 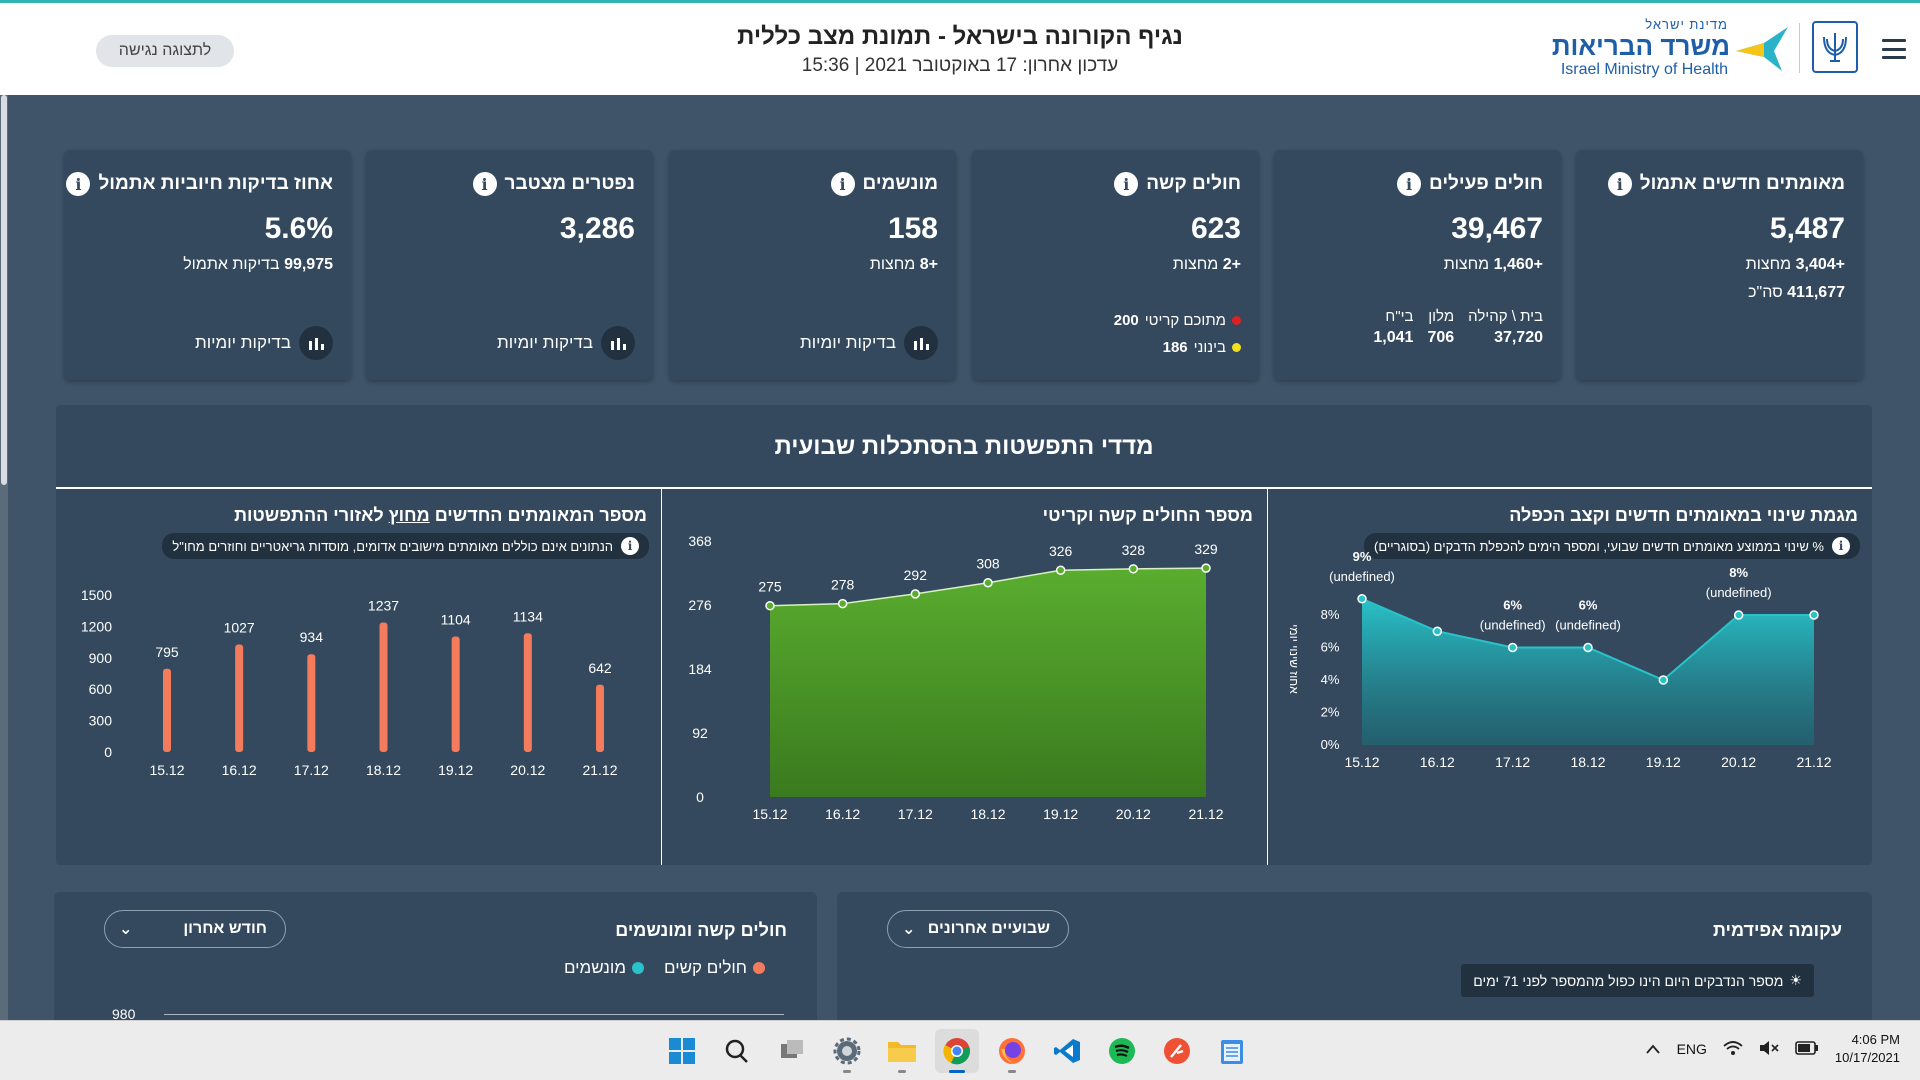 I want to click on data-label-pct: 6%, so click(x=1512, y=605).